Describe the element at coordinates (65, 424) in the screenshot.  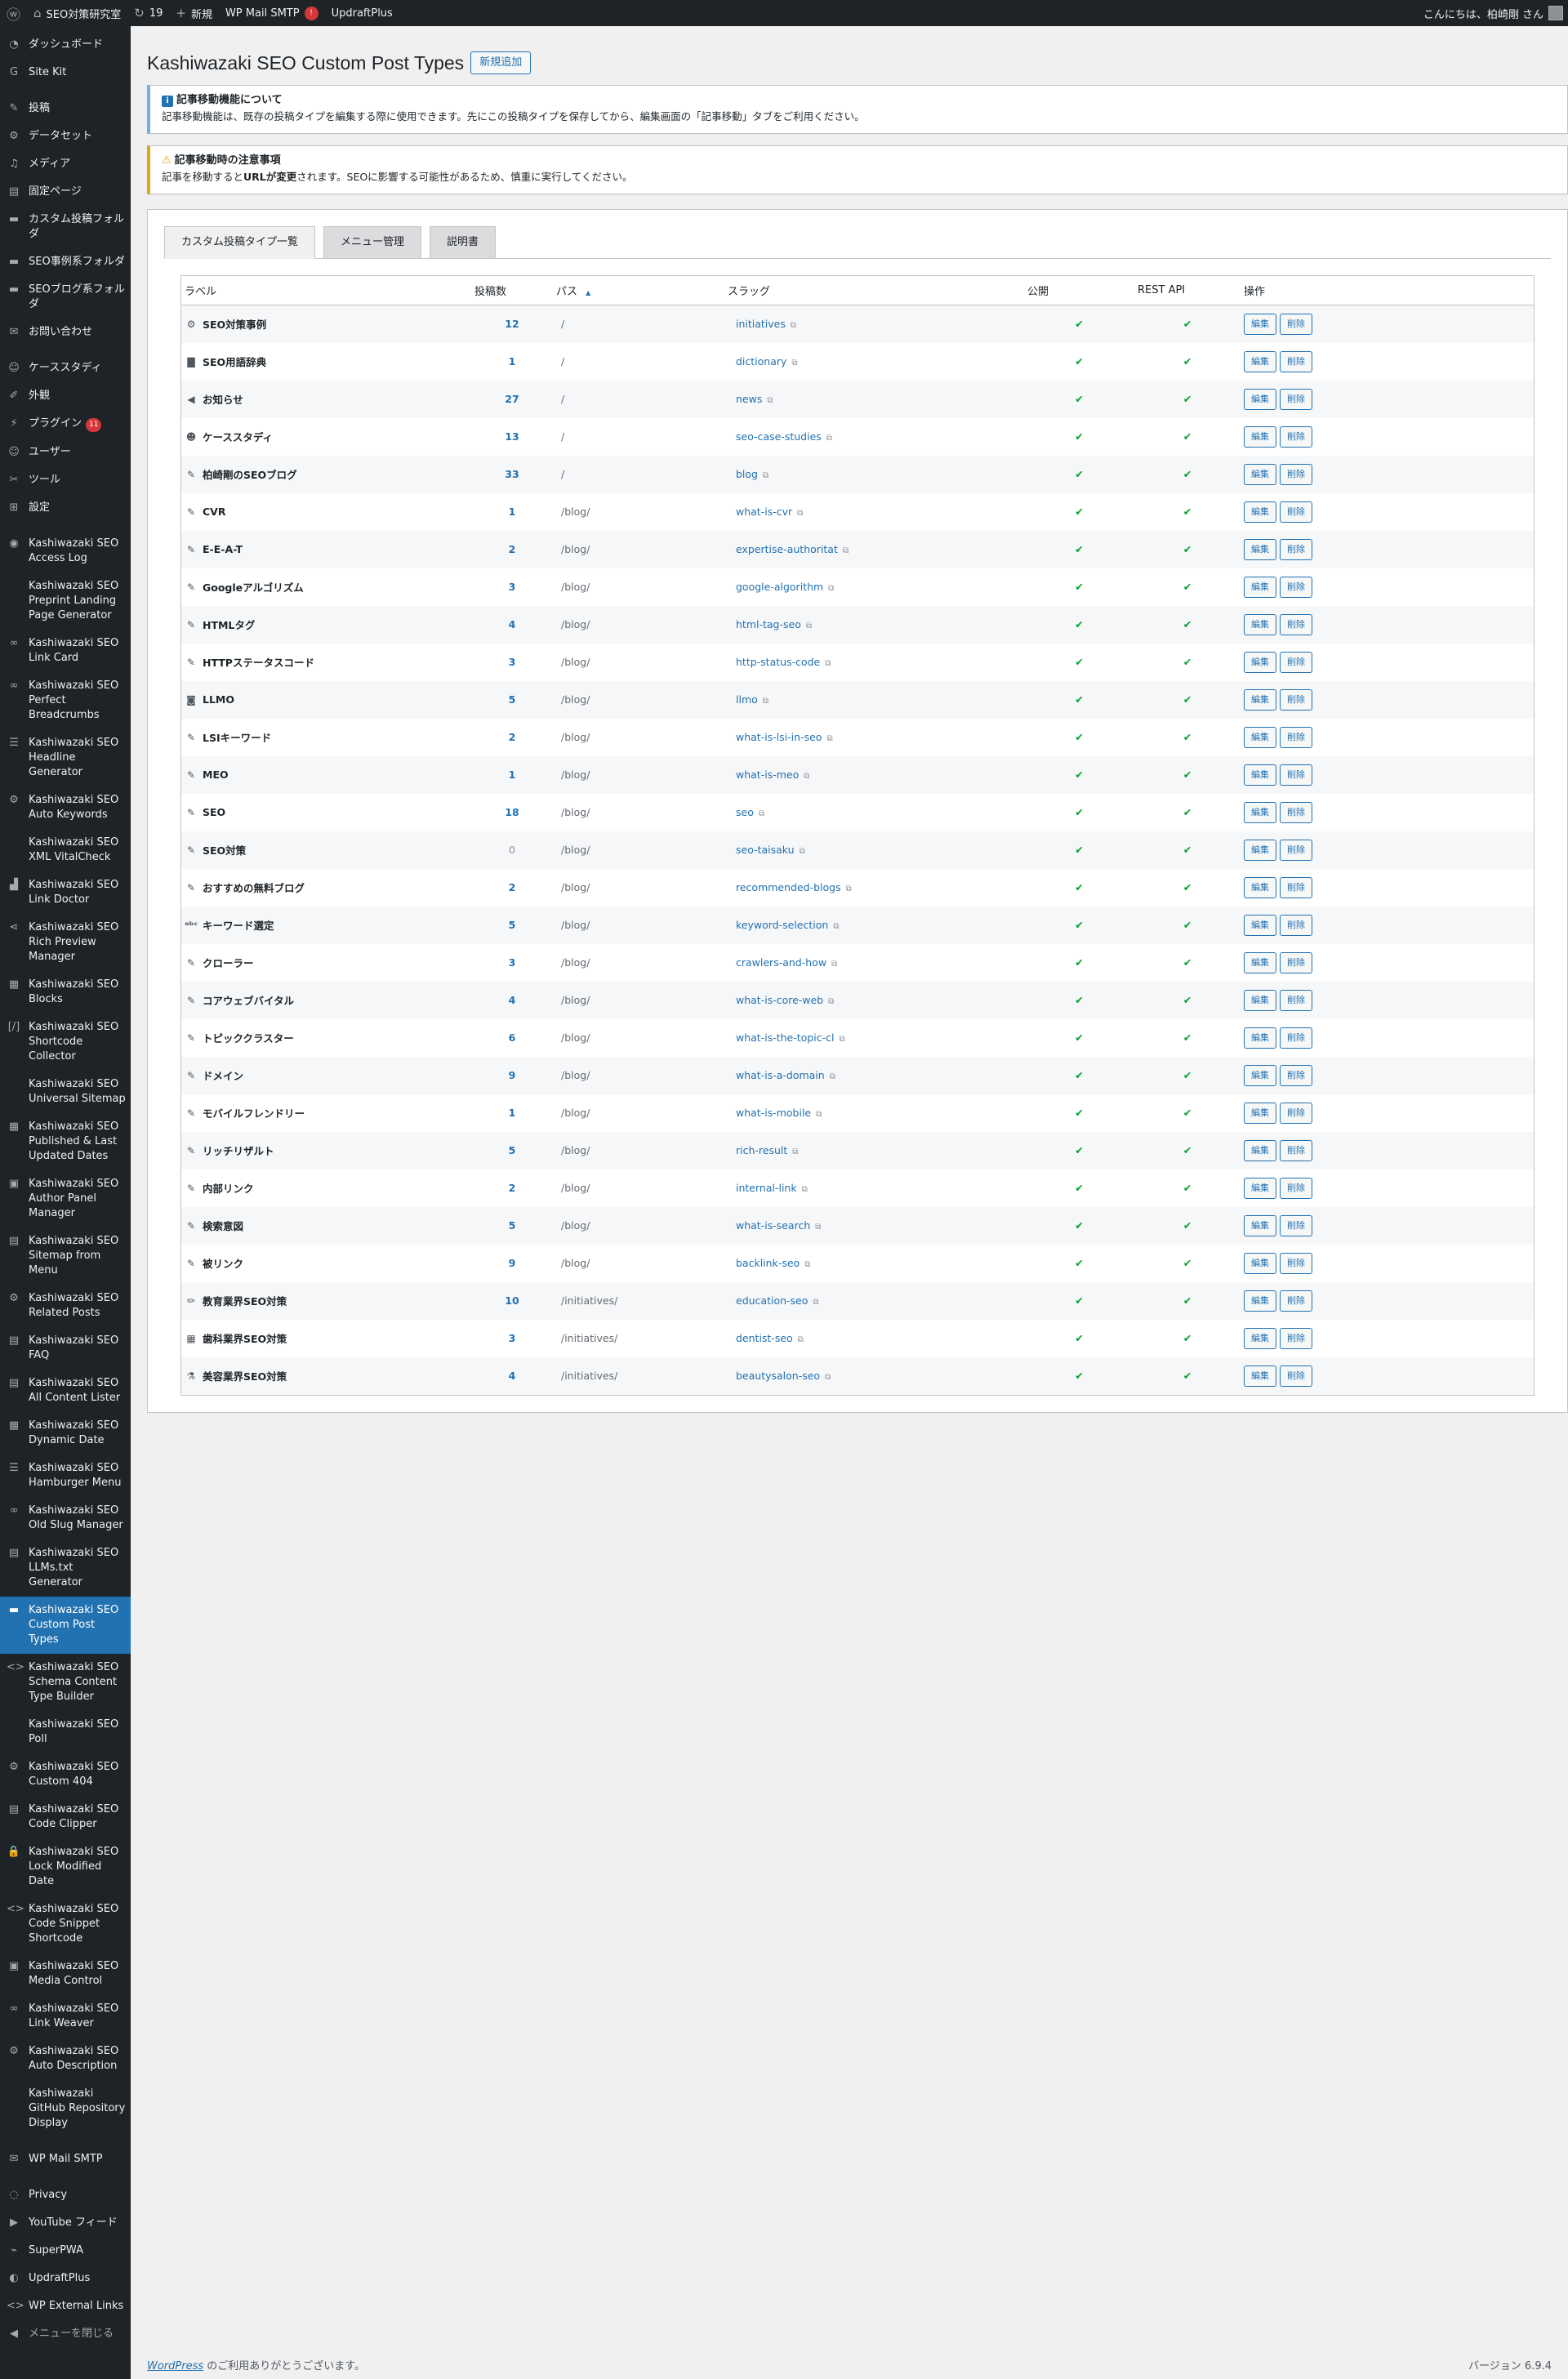
I see `sidebar-item-12: ⚡ プラグイン 11` at that location.